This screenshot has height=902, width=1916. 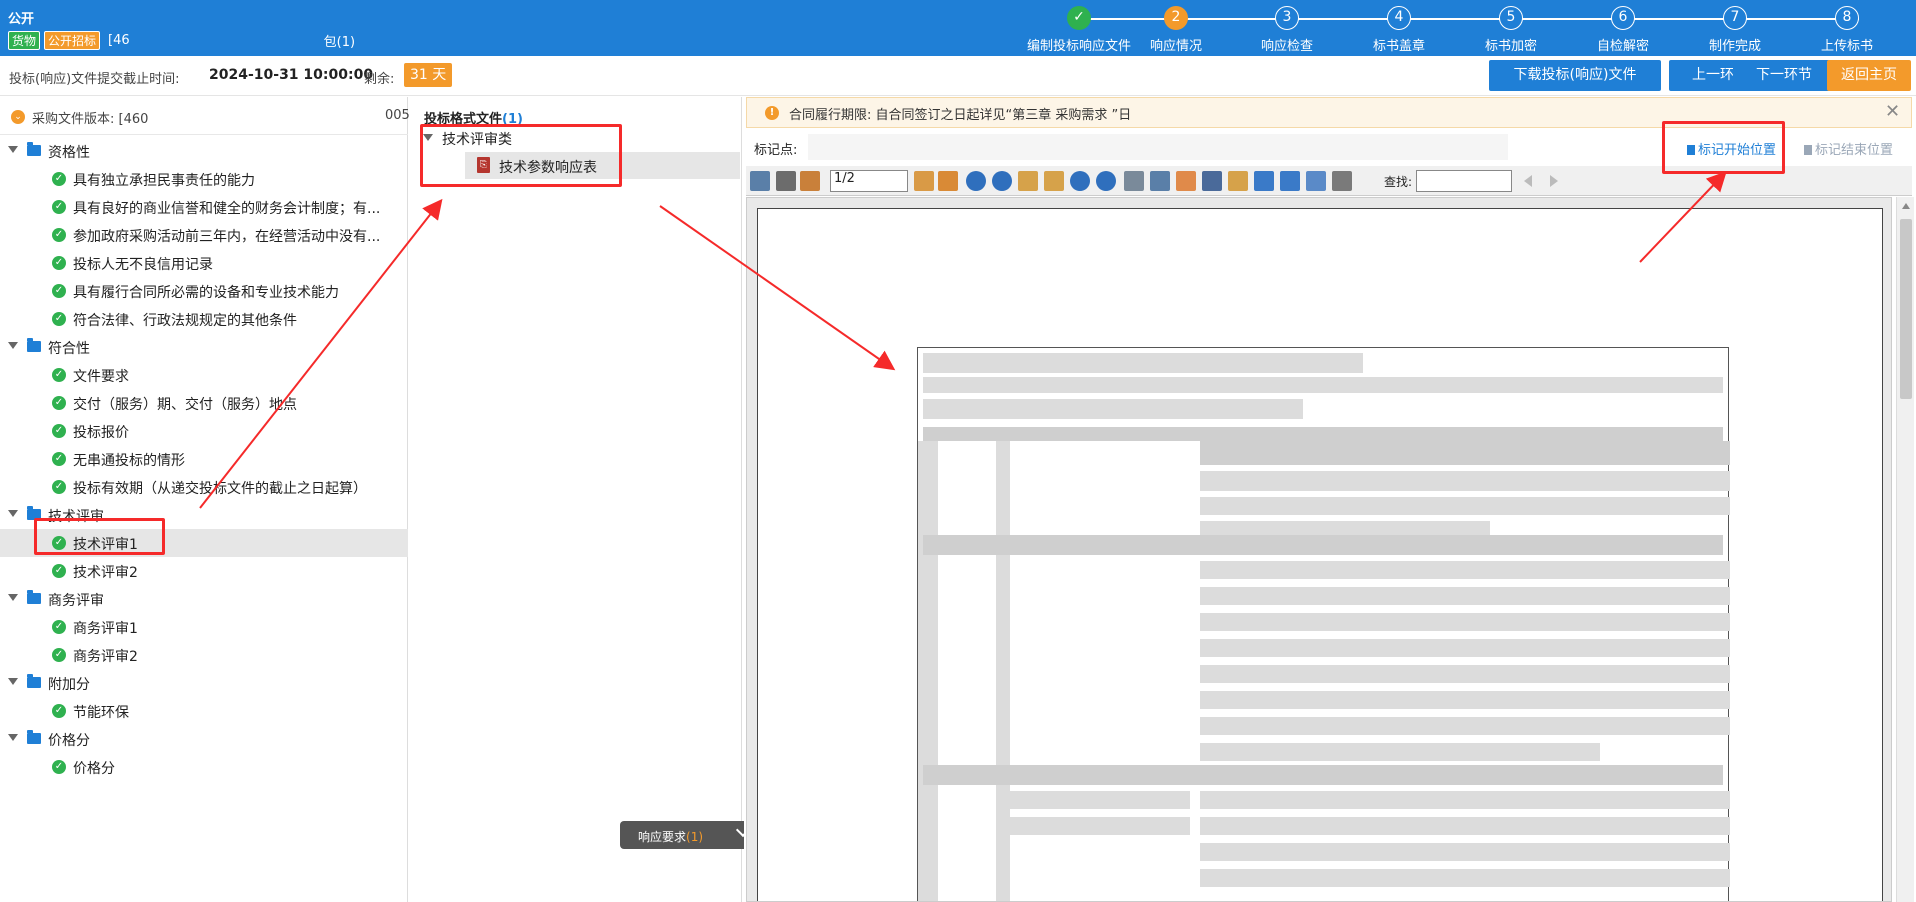 I want to click on tree-item: ✓ 投标有效期（从递交投标文件的截止之日起算）, so click(x=204, y=487).